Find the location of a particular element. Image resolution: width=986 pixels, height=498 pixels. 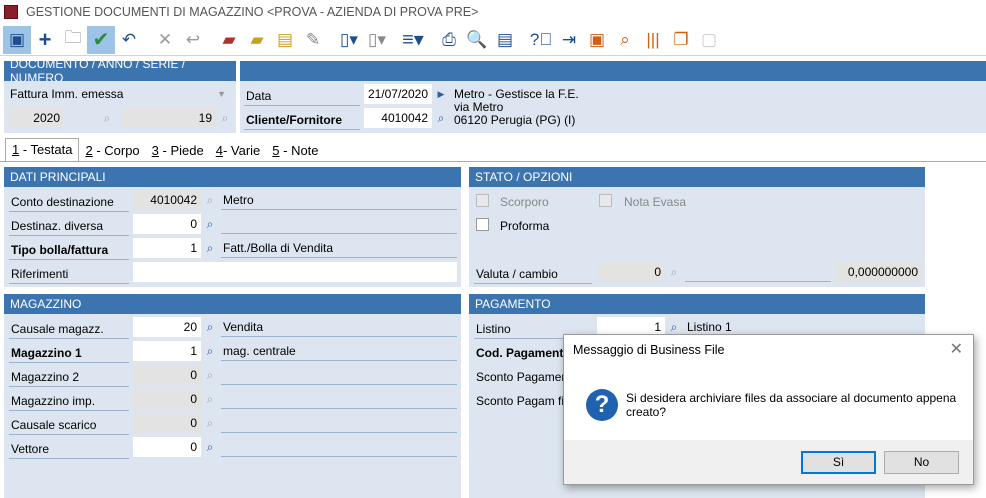

doc-type-select: Fattura Imm. emessa ▼ is located at coordinates (120, 94).